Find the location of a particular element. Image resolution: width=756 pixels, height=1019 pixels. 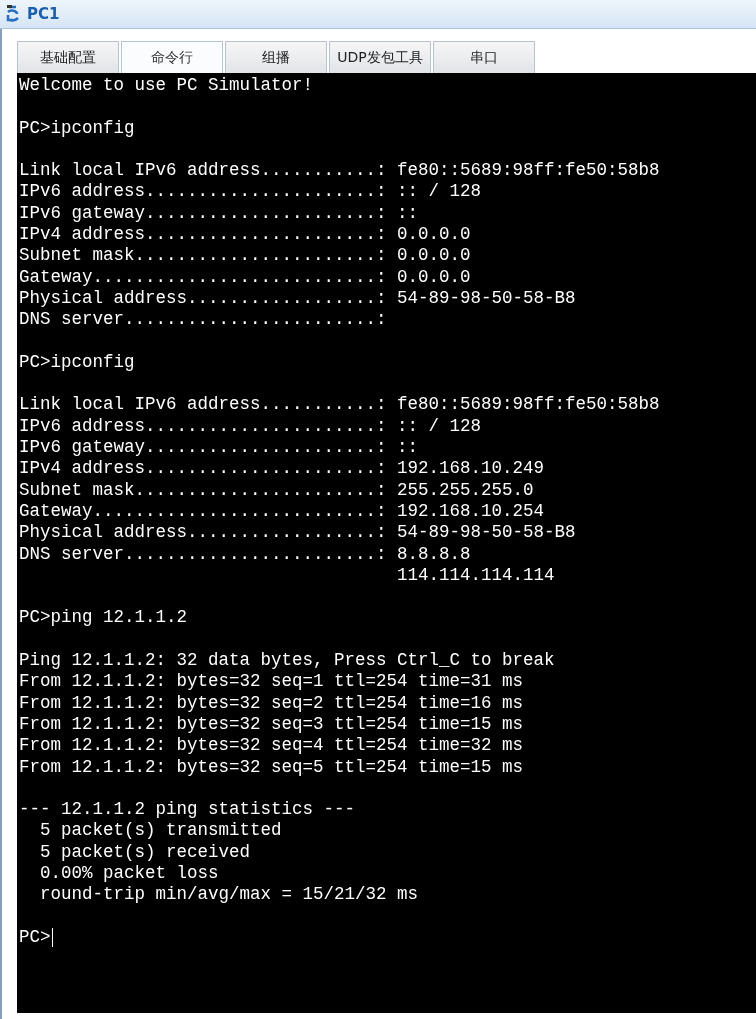

terminal-line: --- 12.1.1.2 ping statistics --- is located at coordinates (187, 810).